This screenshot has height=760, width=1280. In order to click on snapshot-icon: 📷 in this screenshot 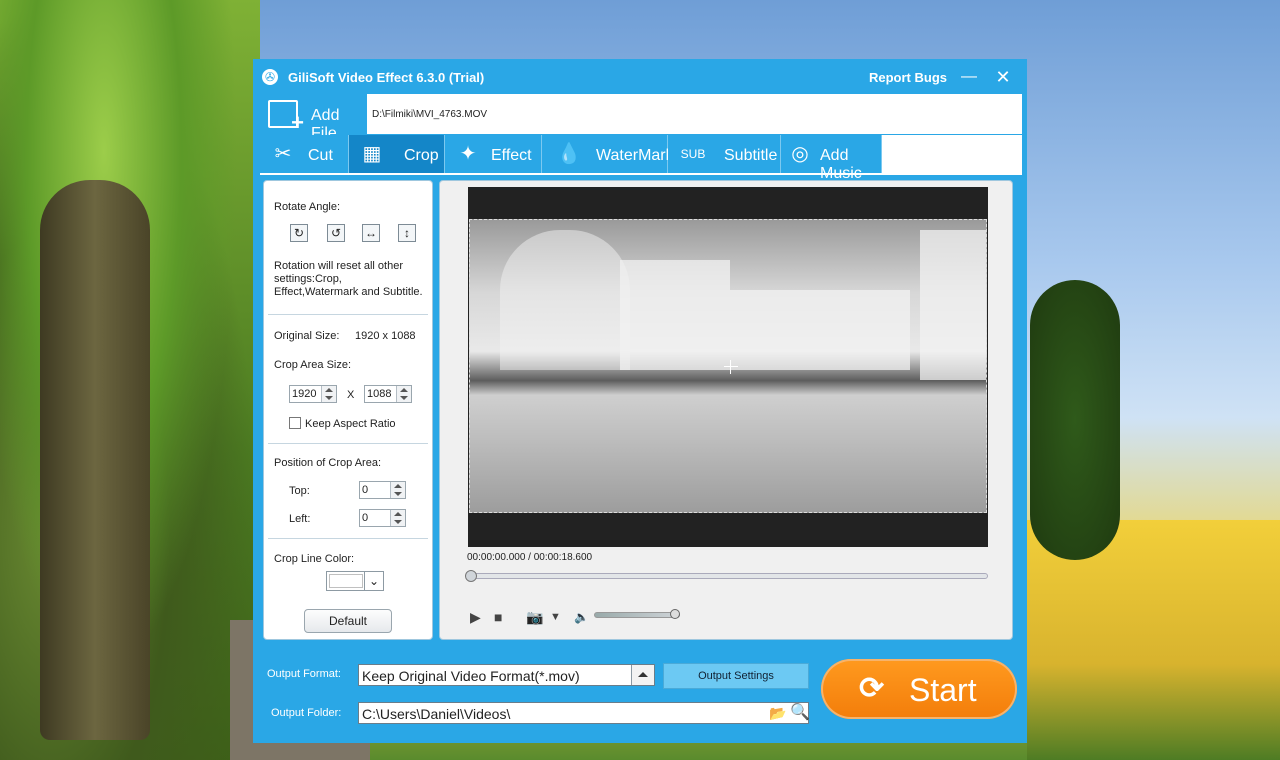, I will do `click(534, 617)`.